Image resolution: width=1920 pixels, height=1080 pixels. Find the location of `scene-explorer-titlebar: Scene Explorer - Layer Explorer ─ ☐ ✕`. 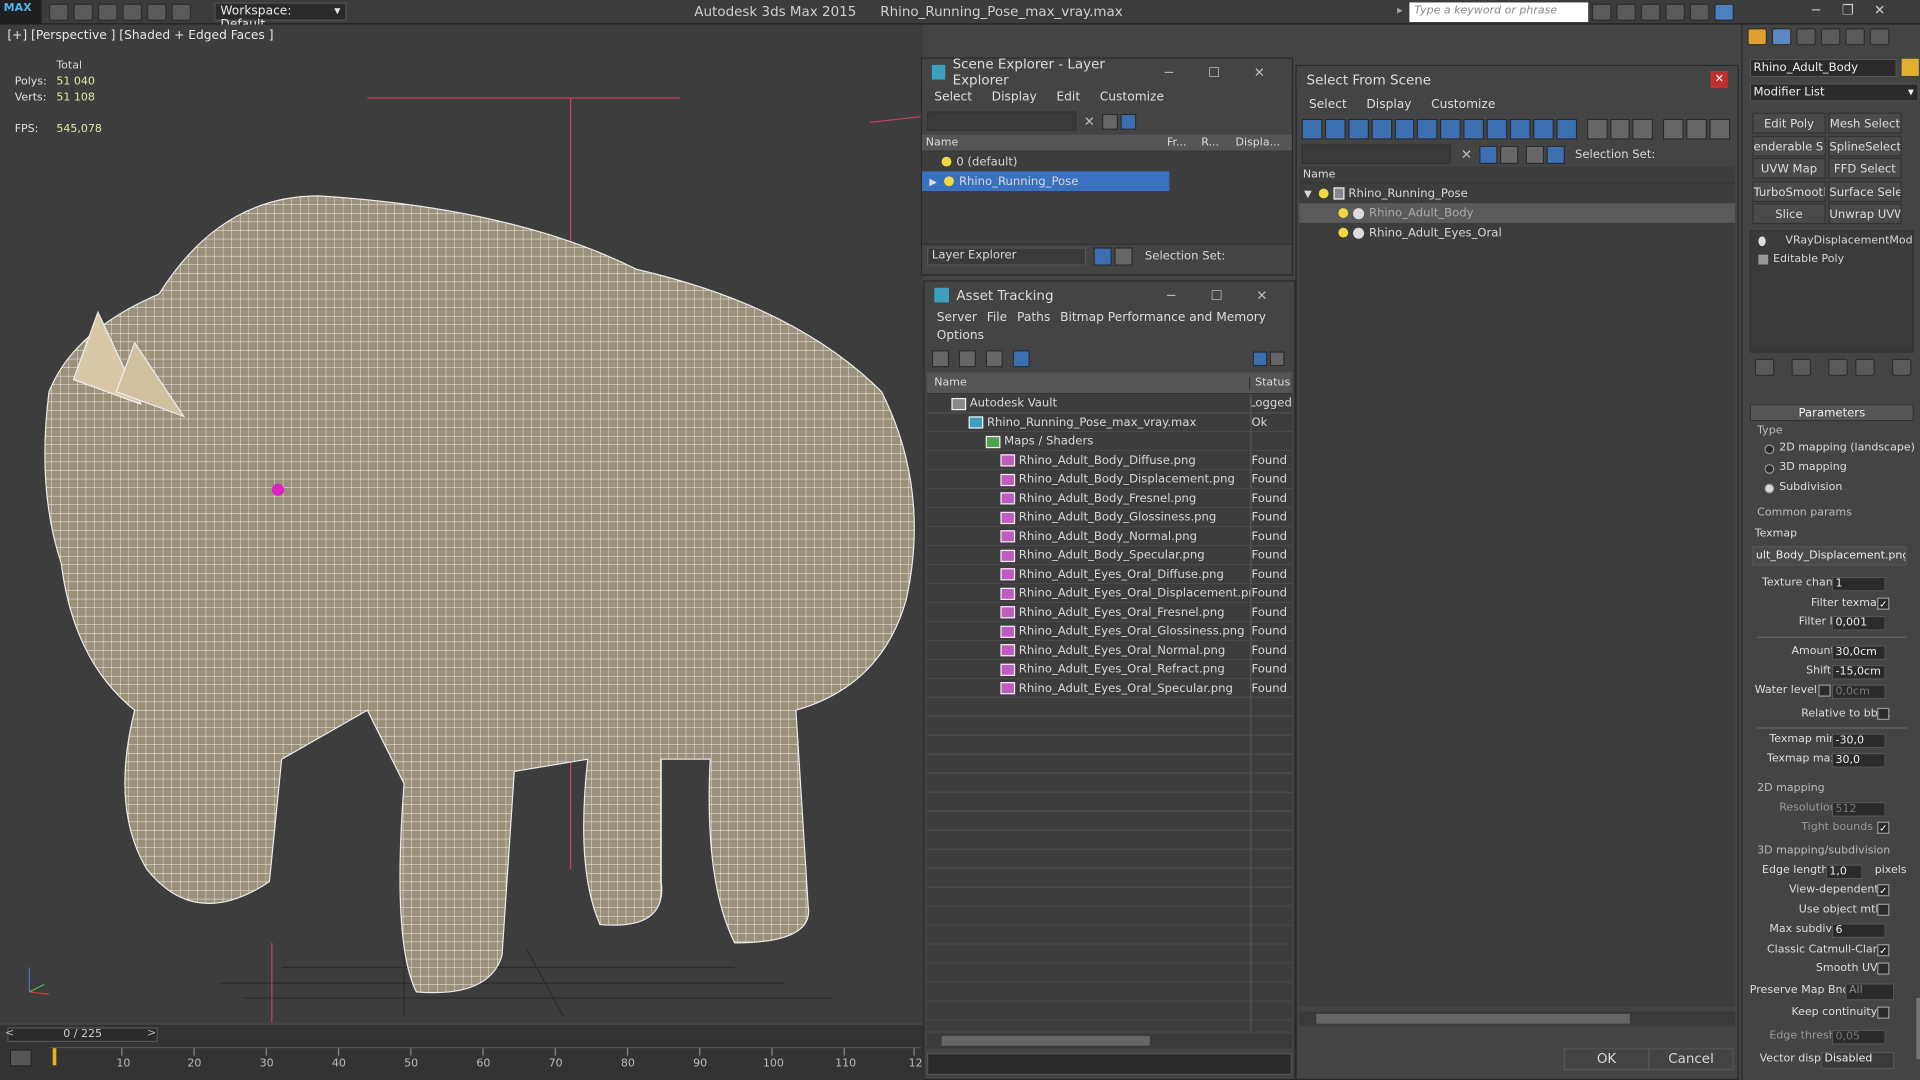

scene-explorer-titlebar: Scene Explorer - Layer Explorer ─ ☐ ✕ is located at coordinates (1107, 72).